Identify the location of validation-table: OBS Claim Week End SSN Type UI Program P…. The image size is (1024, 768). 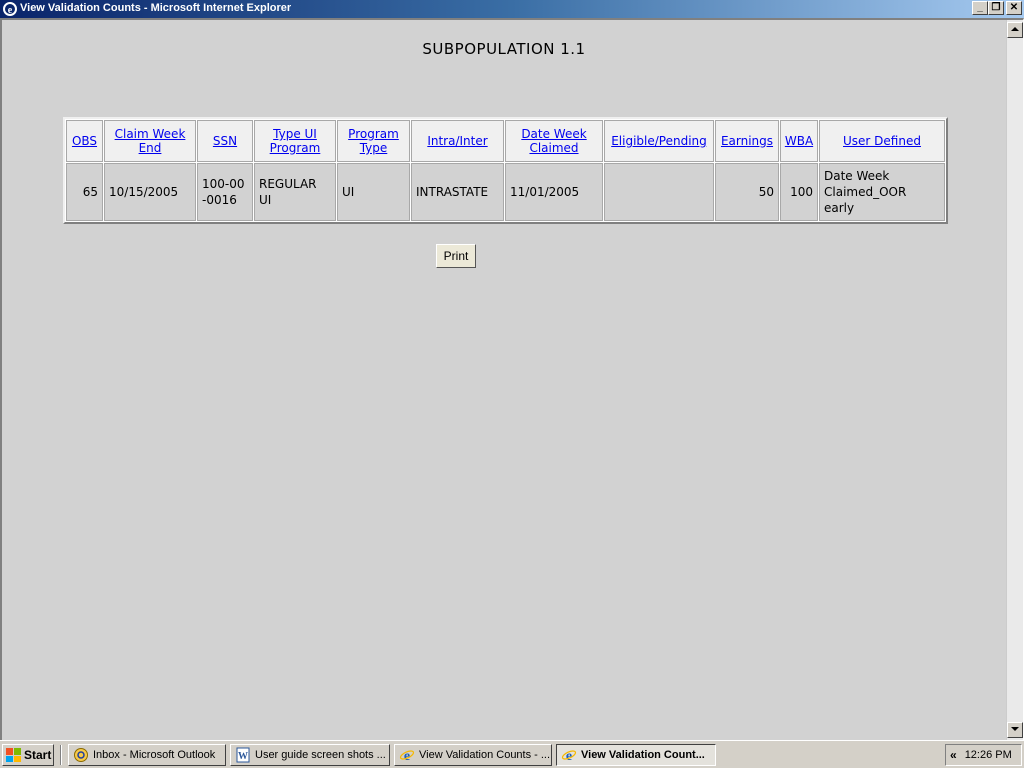
(505, 170).